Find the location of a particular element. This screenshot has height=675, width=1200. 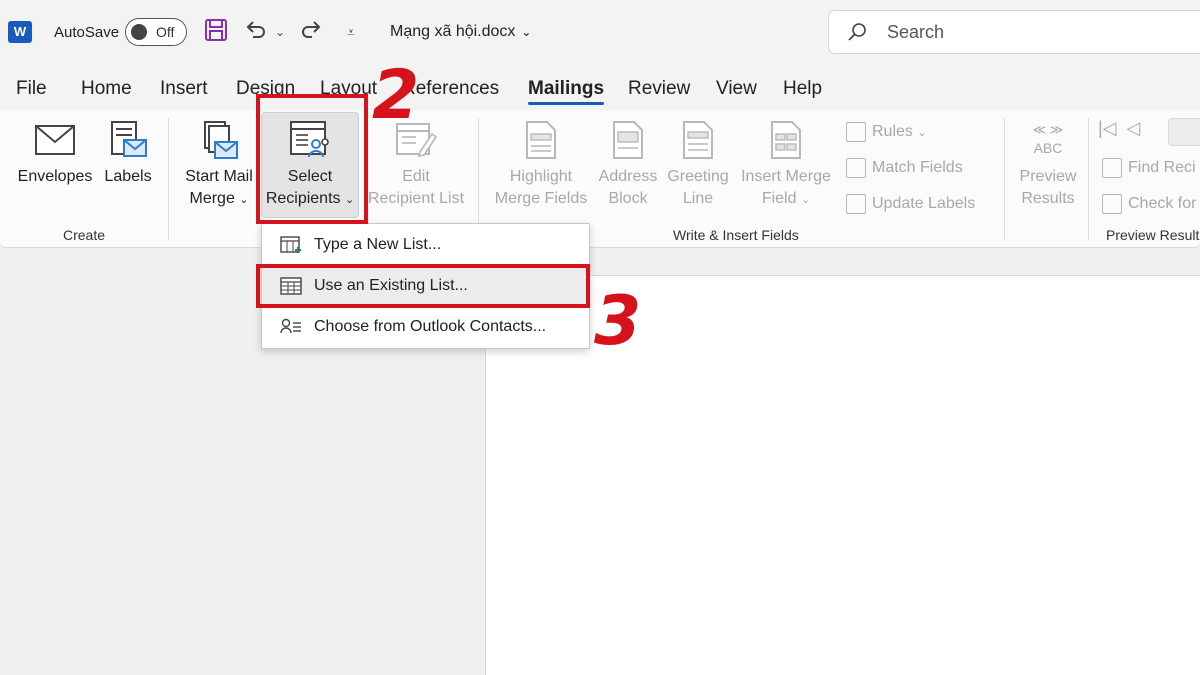

address-block-button: Address Block is located at coordinates (628, 165).